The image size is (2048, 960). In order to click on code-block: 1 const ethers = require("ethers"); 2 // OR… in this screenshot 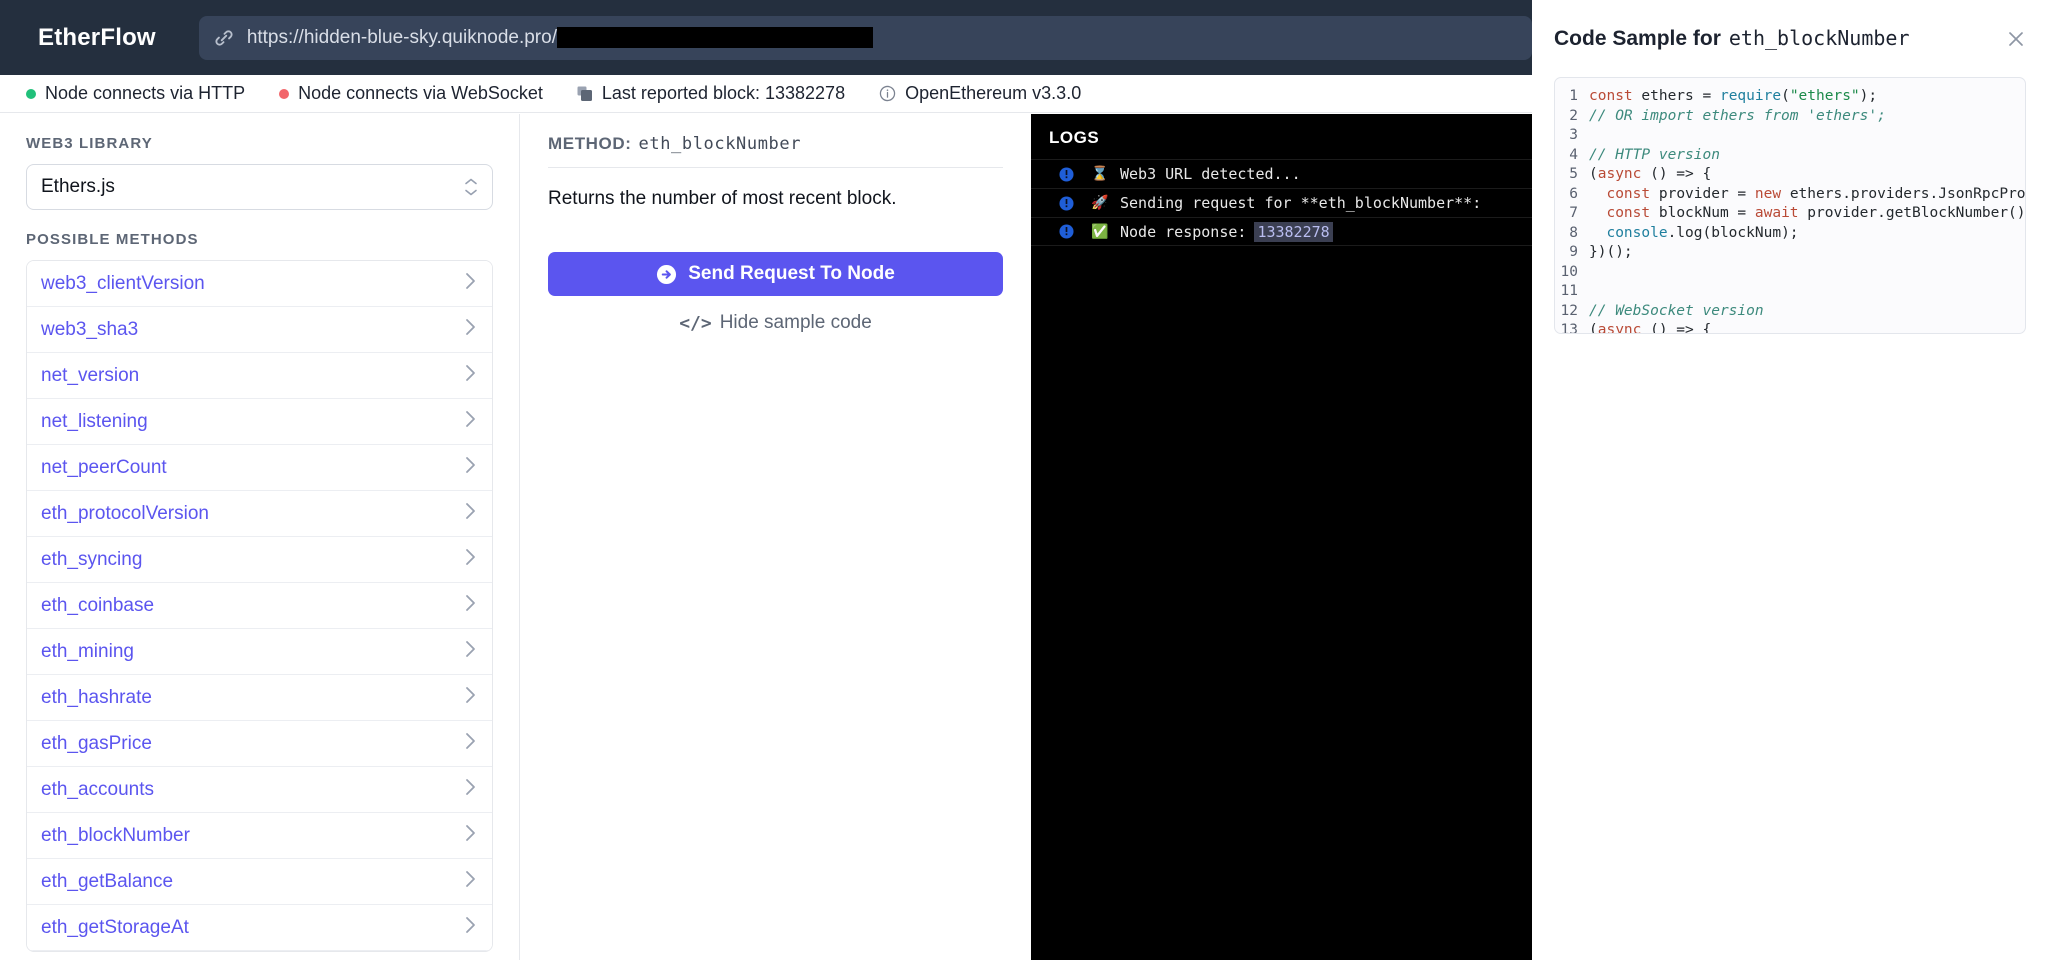, I will do `click(1790, 205)`.